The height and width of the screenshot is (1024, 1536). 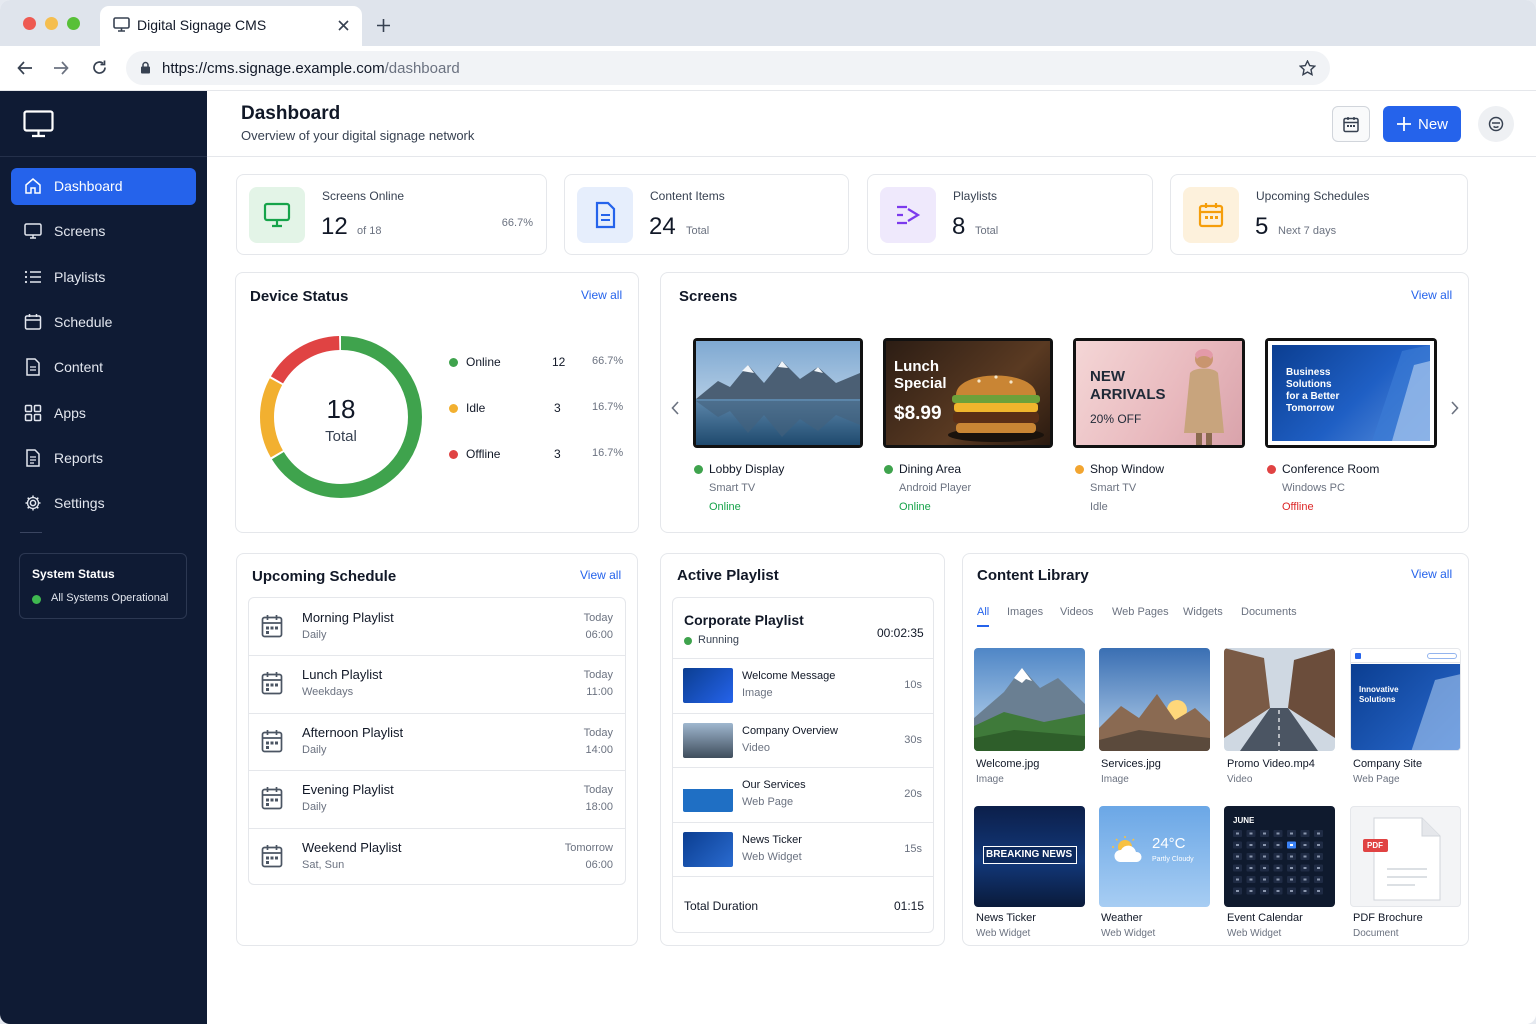 I want to click on library-item-name: News Ticker, so click(x=1006, y=918).